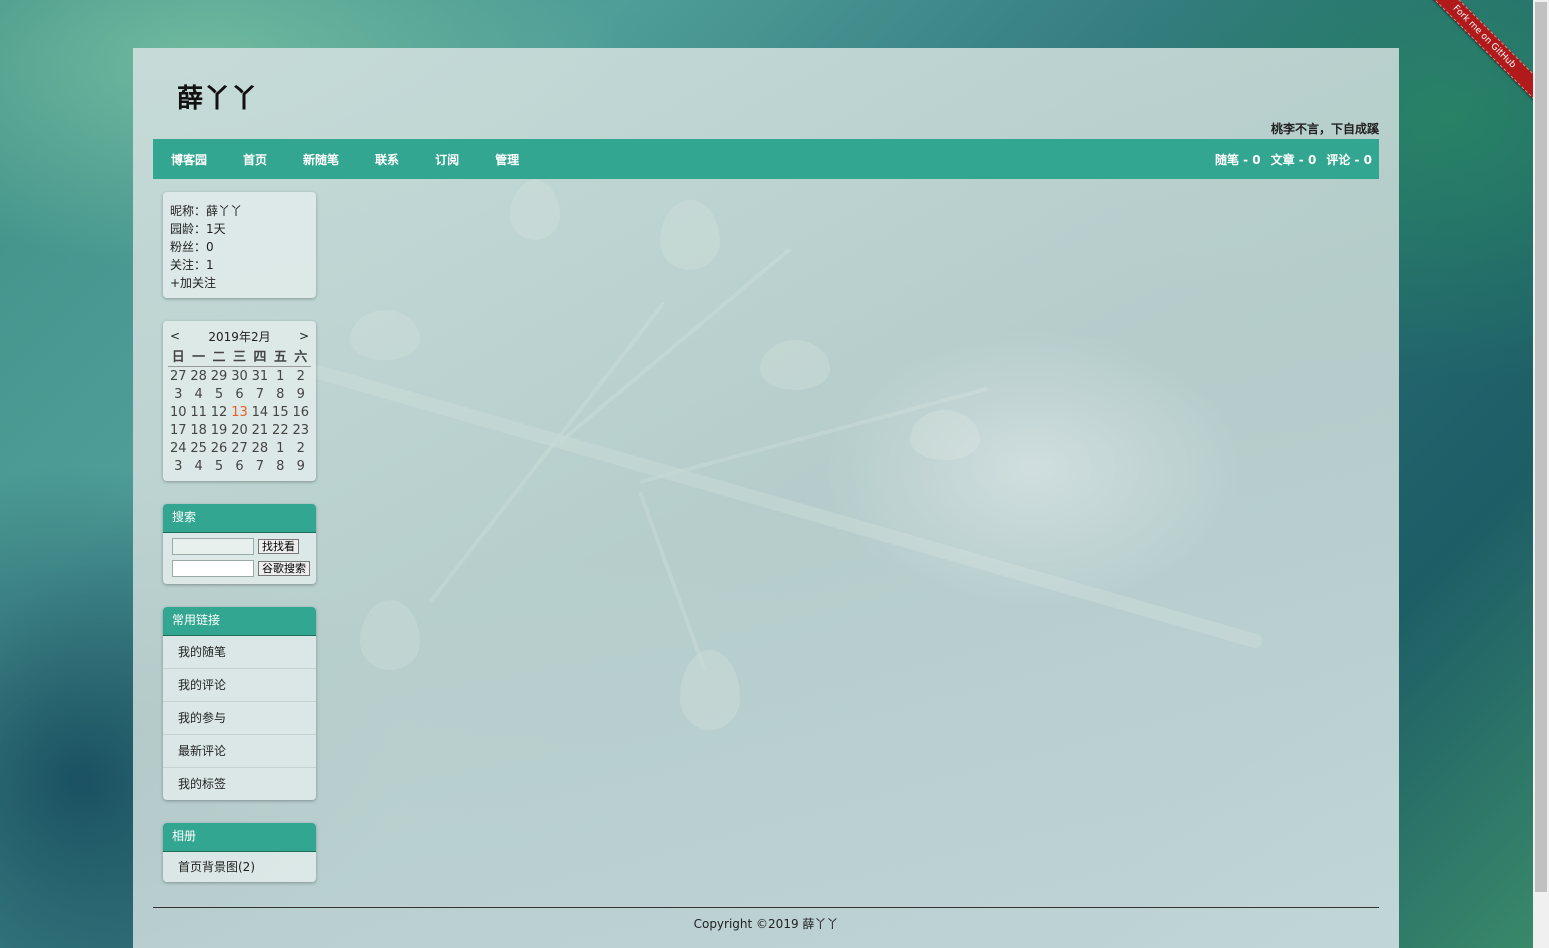 Image resolution: width=1549 pixels, height=948 pixels. What do you see at coordinates (278, 546) in the screenshot?
I see `site-search-button: 找找看` at bounding box center [278, 546].